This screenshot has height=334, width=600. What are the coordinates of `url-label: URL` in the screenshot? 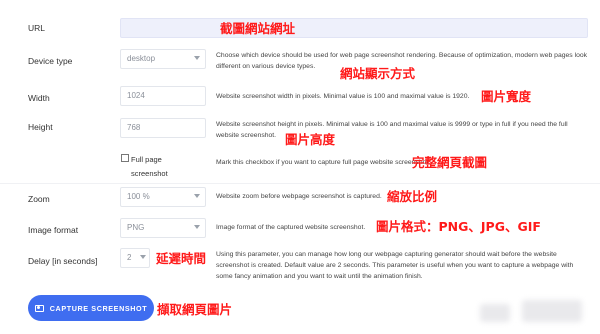 It's located at (37, 28).